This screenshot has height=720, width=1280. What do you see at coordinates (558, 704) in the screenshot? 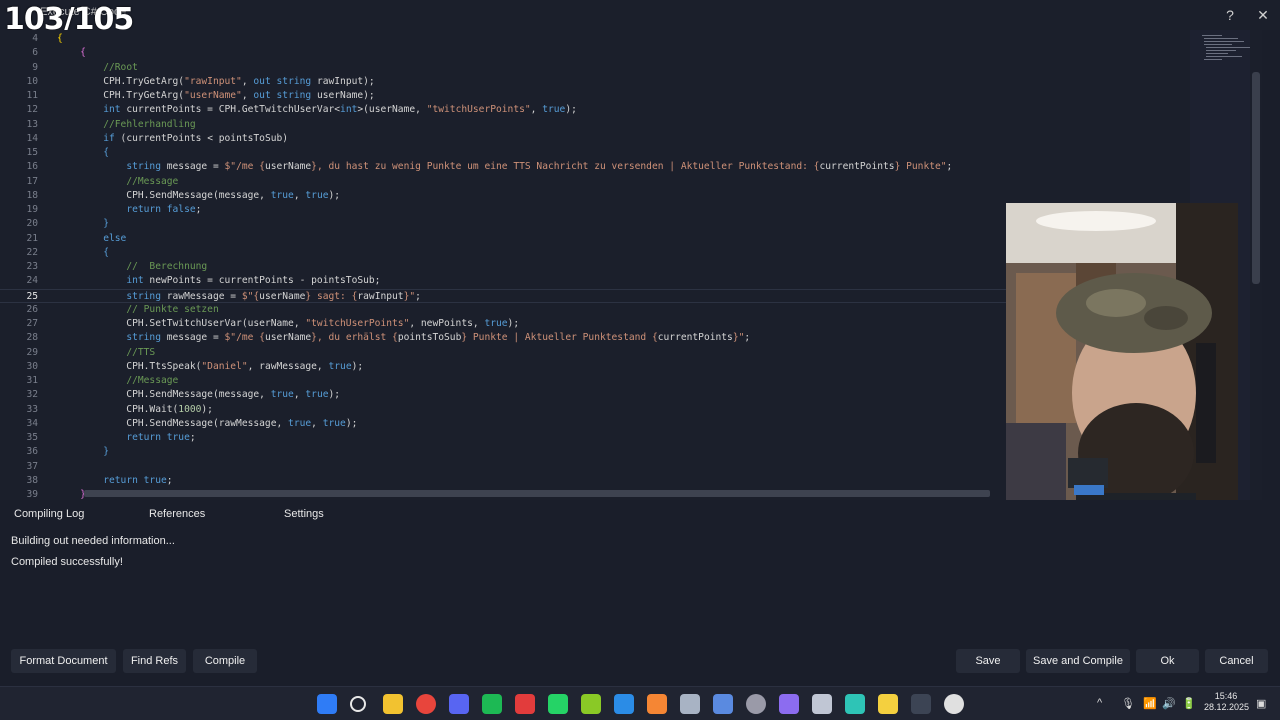
I see `whatsapp-icon` at bounding box center [558, 704].